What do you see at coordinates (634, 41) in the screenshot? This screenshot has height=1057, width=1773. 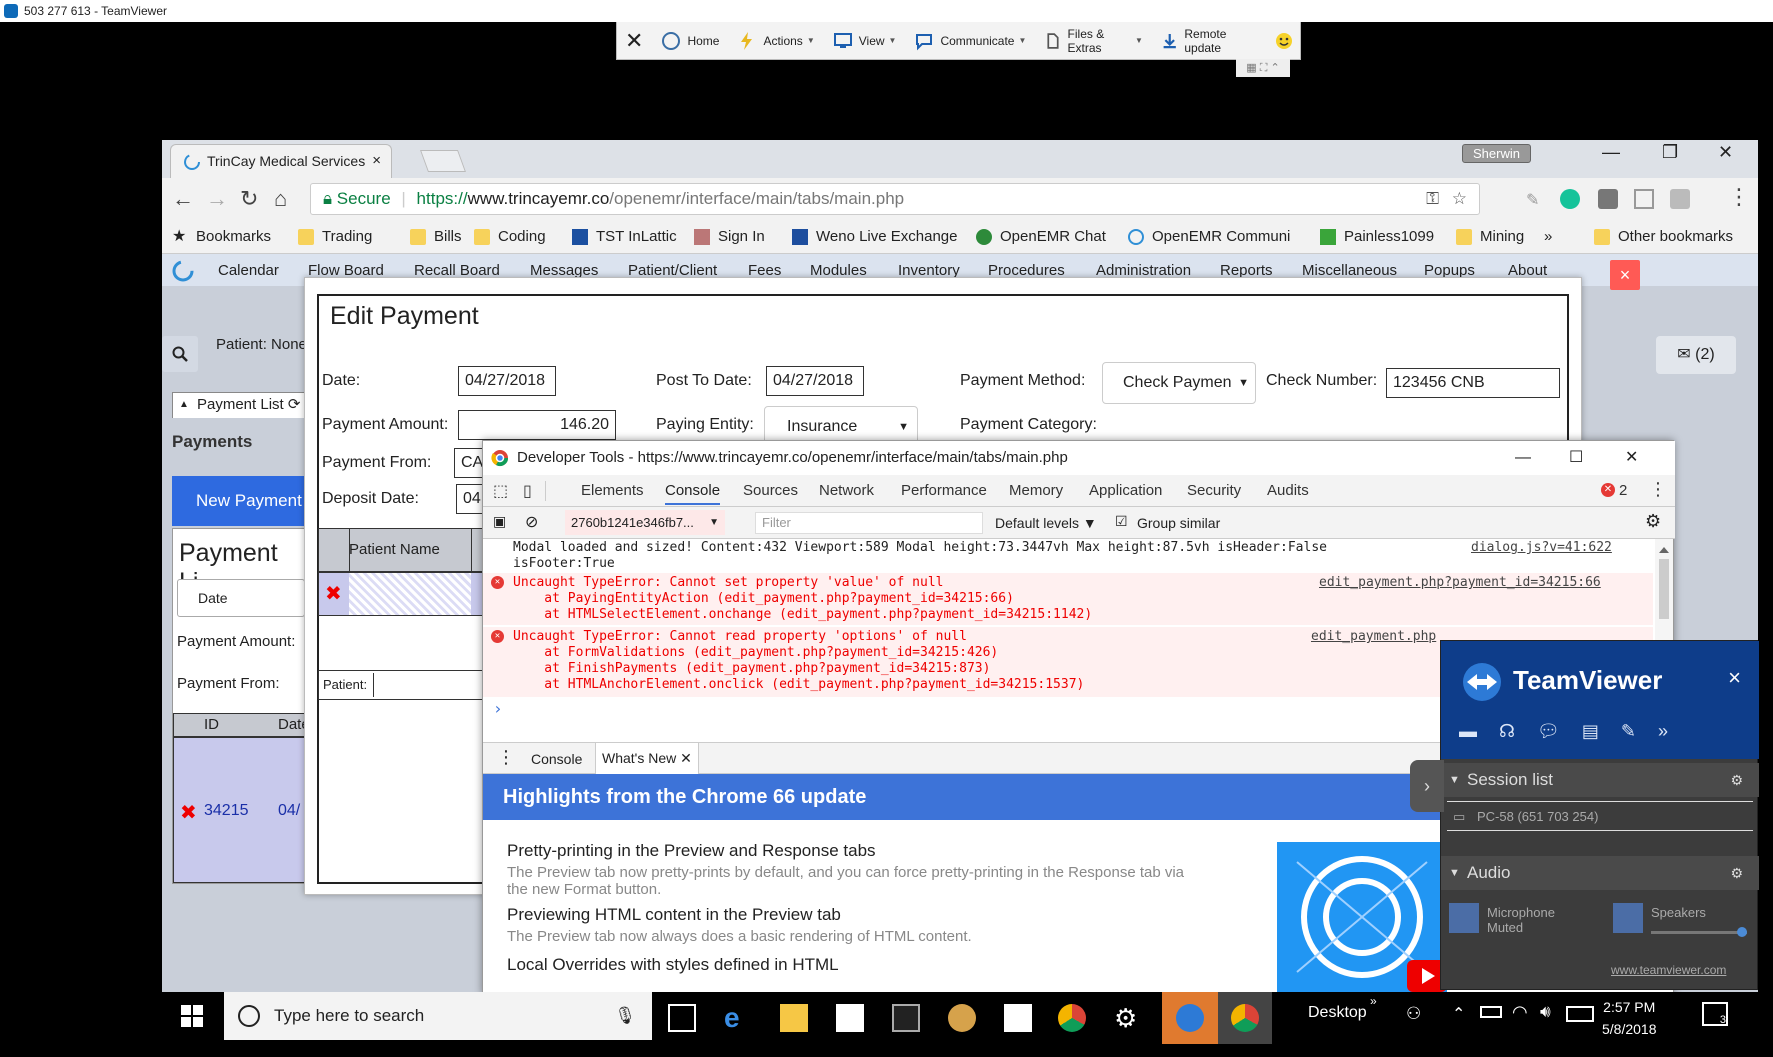 I see `toolbar-close-button: ✕` at bounding box center [634, 41].